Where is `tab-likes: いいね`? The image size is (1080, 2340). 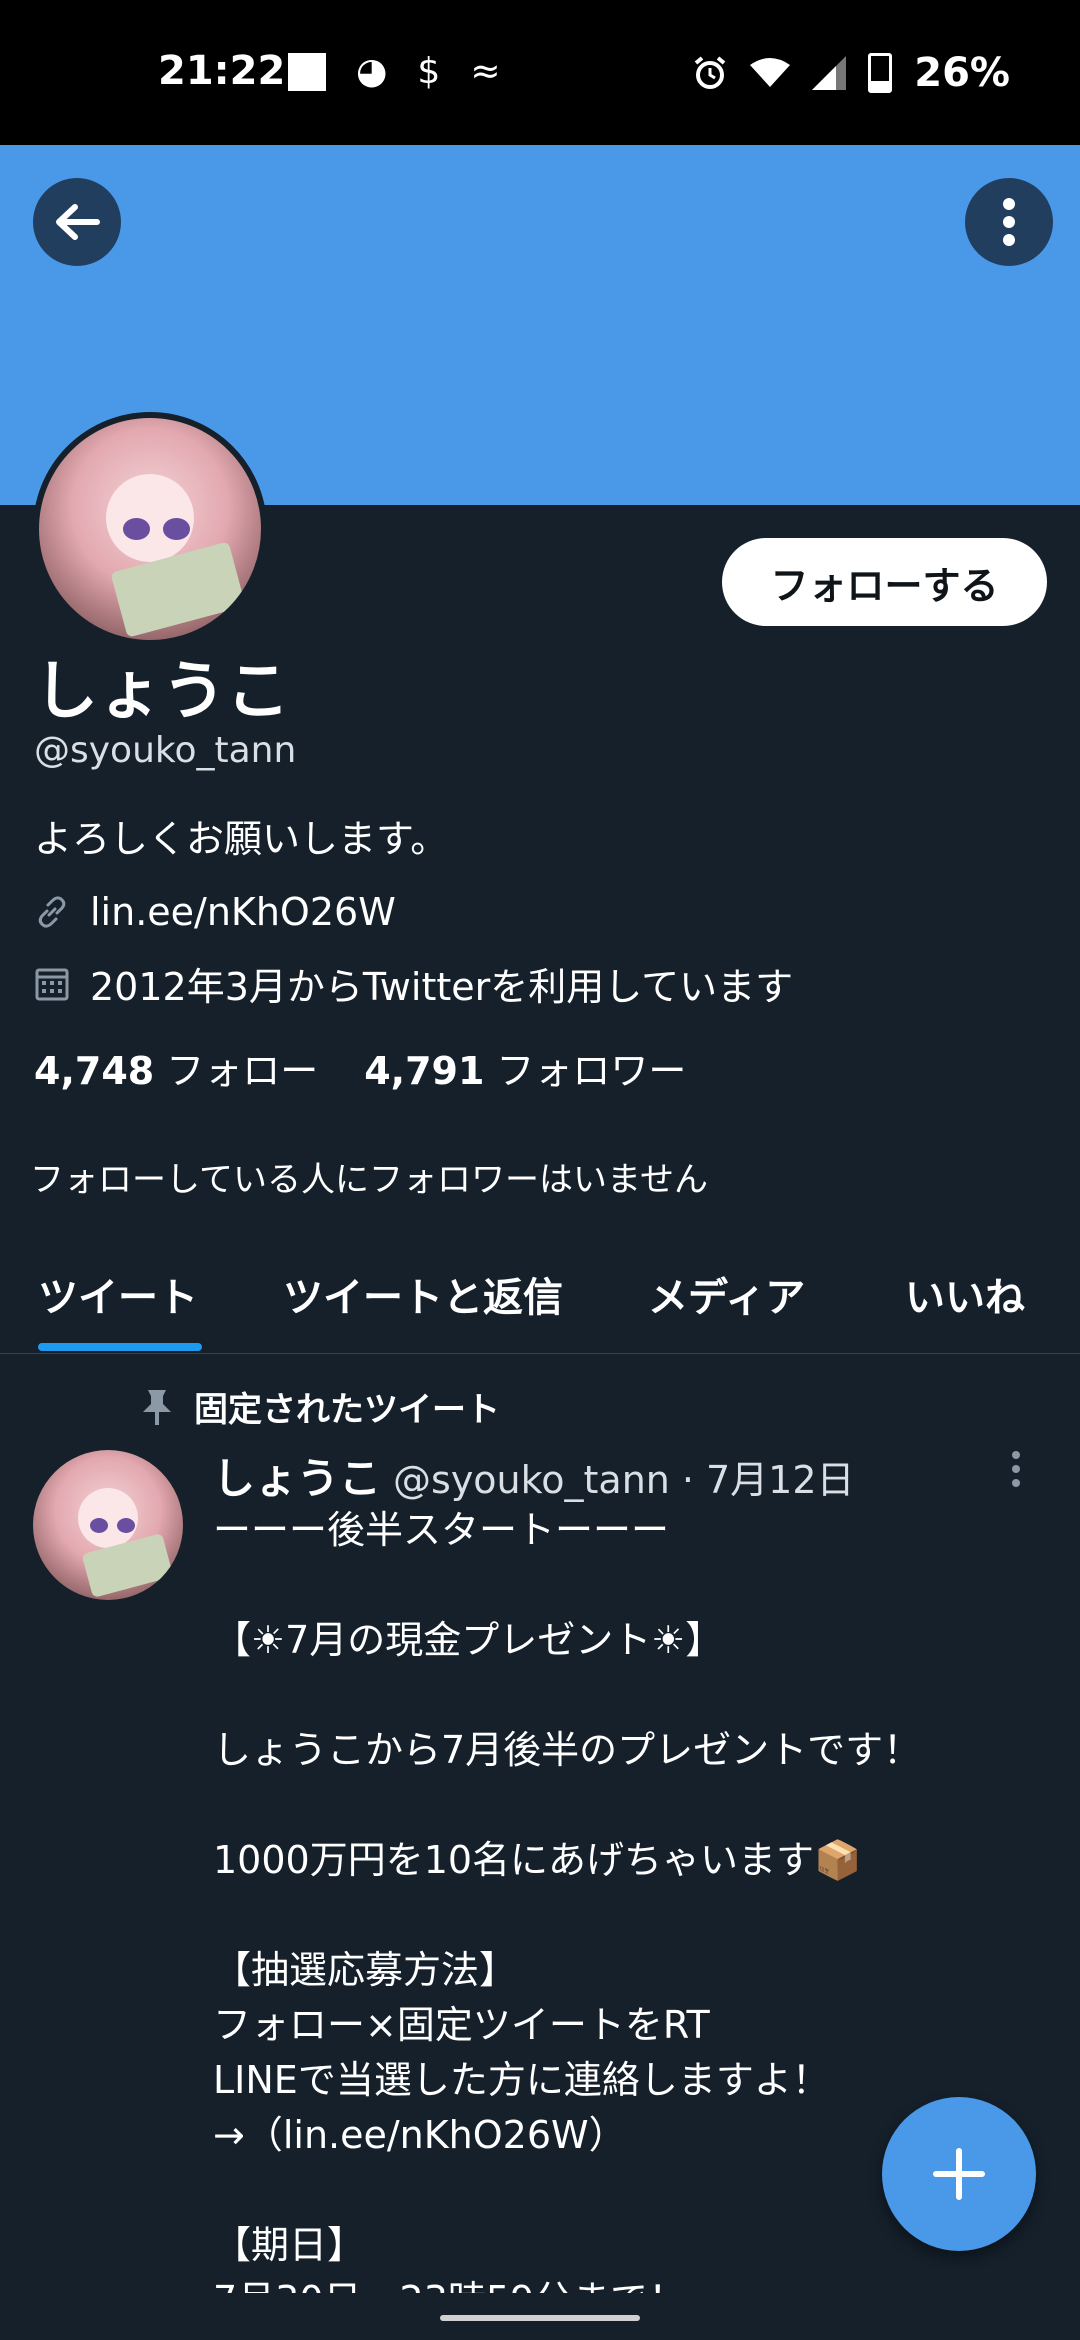 tab-likes: いいね is located at coordinates (965, 1294).